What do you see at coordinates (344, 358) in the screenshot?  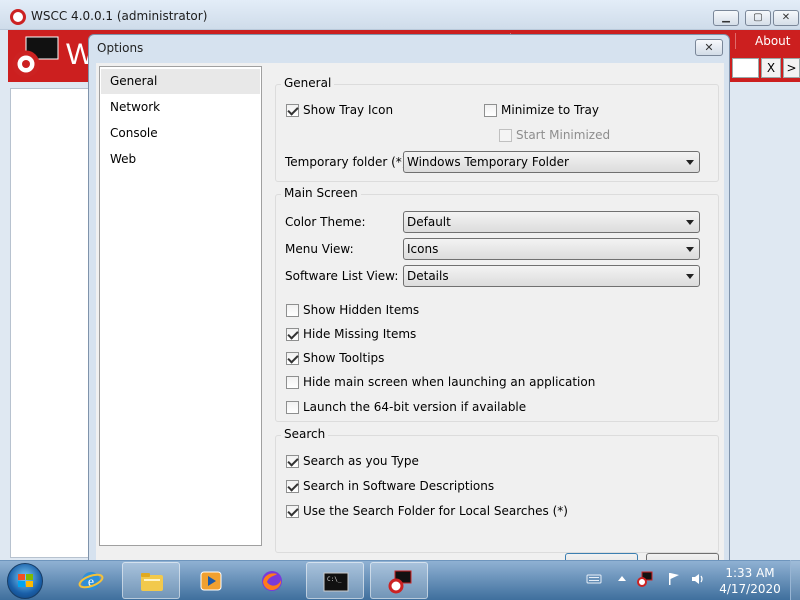 I see `checkbox-label: Show Tooltips` at bounding box center [344, 358].